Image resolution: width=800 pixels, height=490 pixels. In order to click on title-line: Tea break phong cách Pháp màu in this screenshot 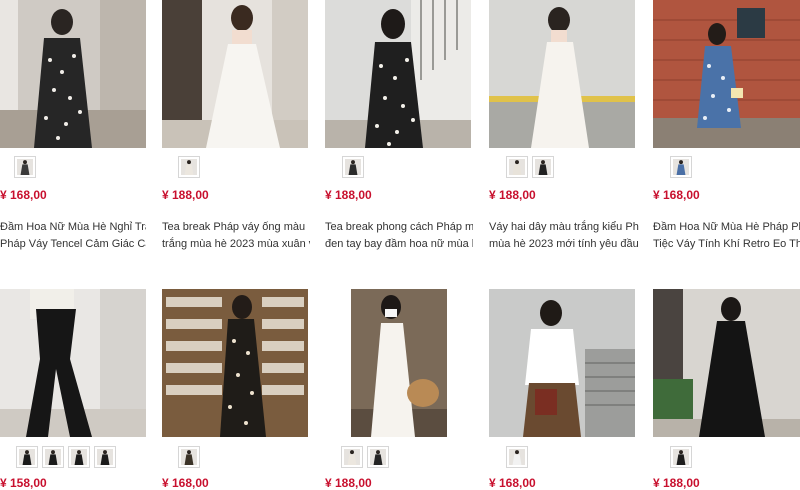, I will do `click(399, 227)`.